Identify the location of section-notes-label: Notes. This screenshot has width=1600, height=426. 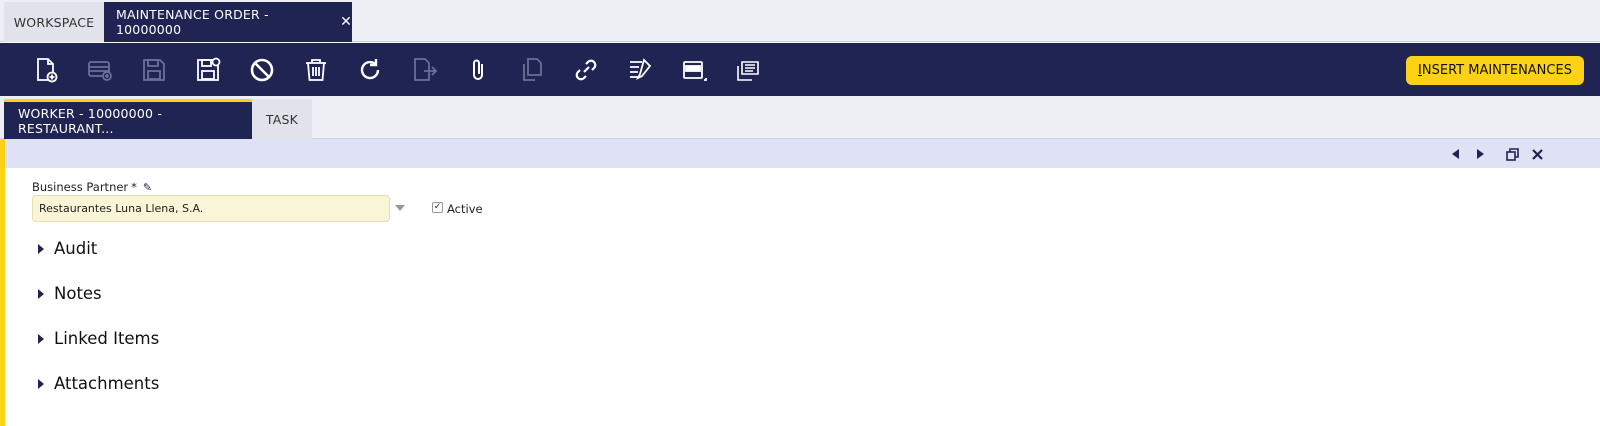
(78, 293).